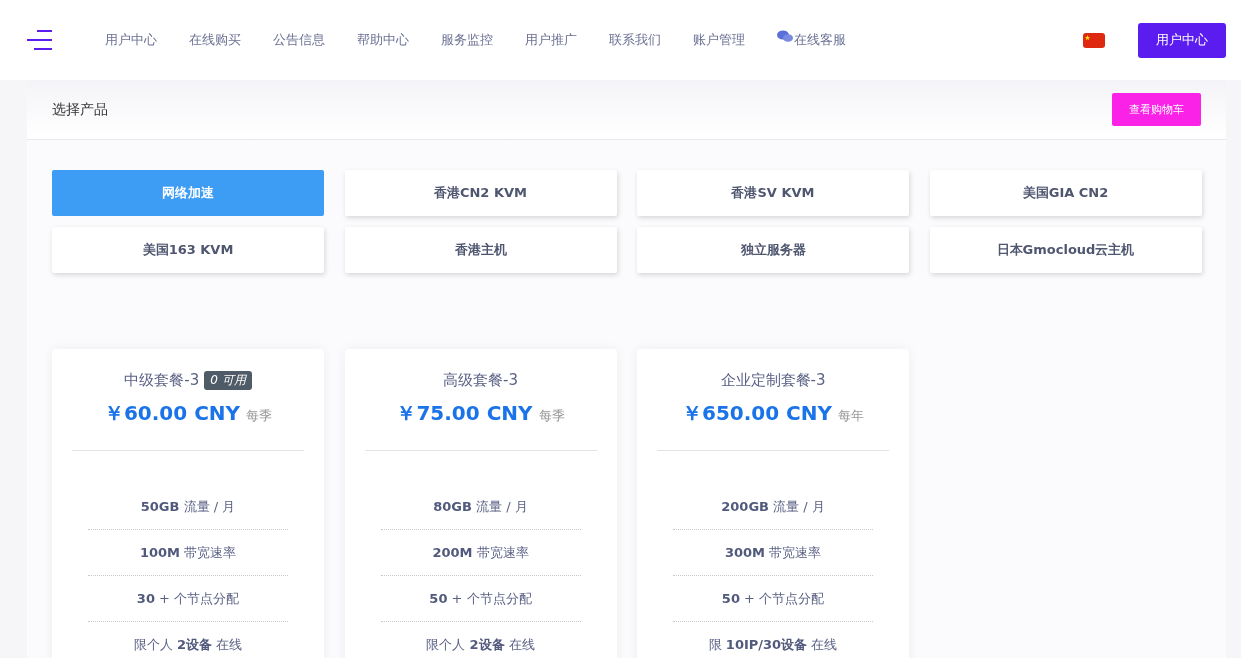 The height and width of the screenshot is (658, 1241). I want to click on nav-link: 在线客服, so click(811, 40).